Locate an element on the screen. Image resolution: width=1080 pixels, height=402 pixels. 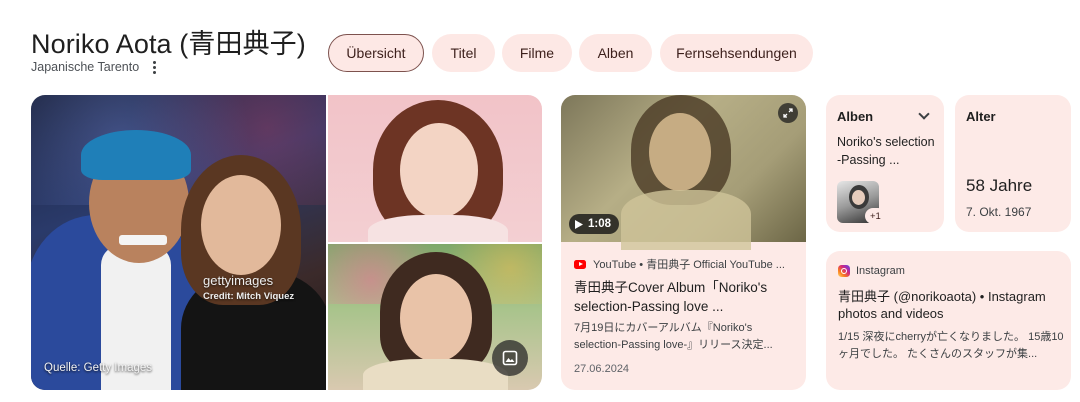
photo-credit: Credit: Mitch Viquez is located at coordinates (249, 296).